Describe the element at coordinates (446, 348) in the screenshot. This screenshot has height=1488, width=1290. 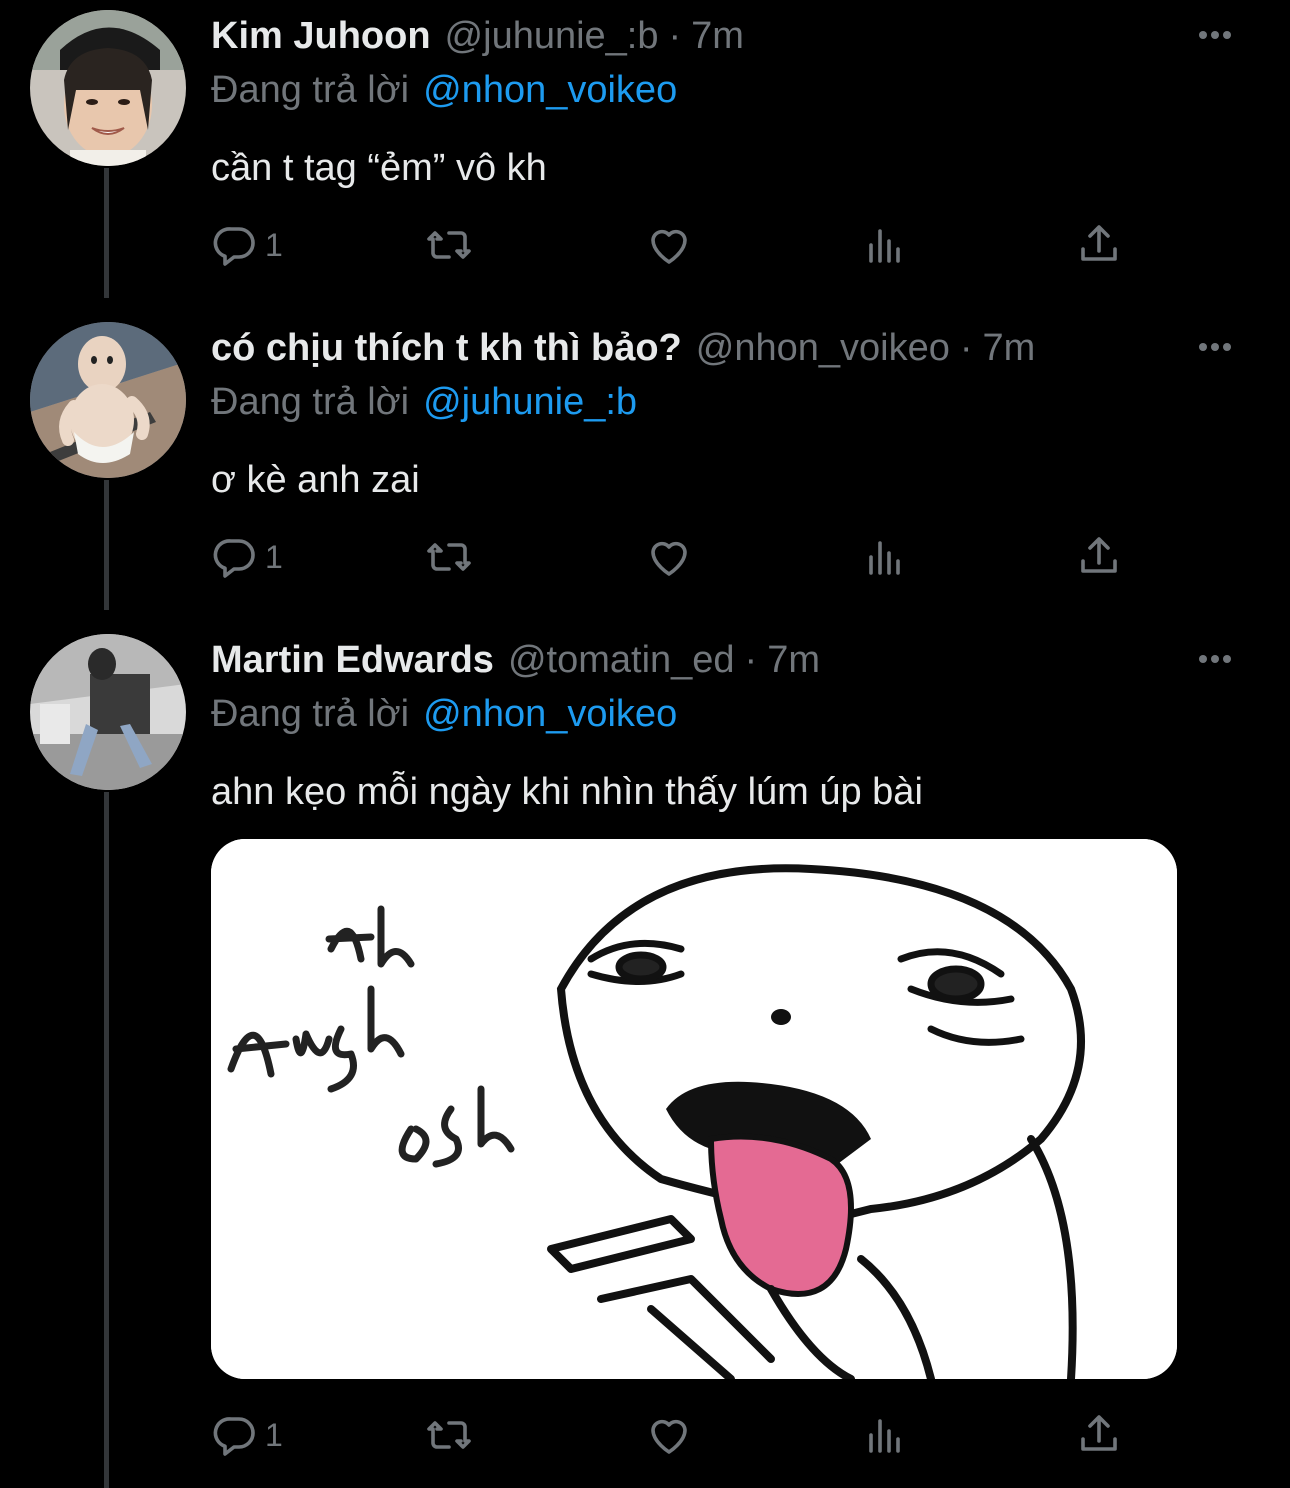
I see `display-name: có chịu thích t kh thì bảo?` at that location.